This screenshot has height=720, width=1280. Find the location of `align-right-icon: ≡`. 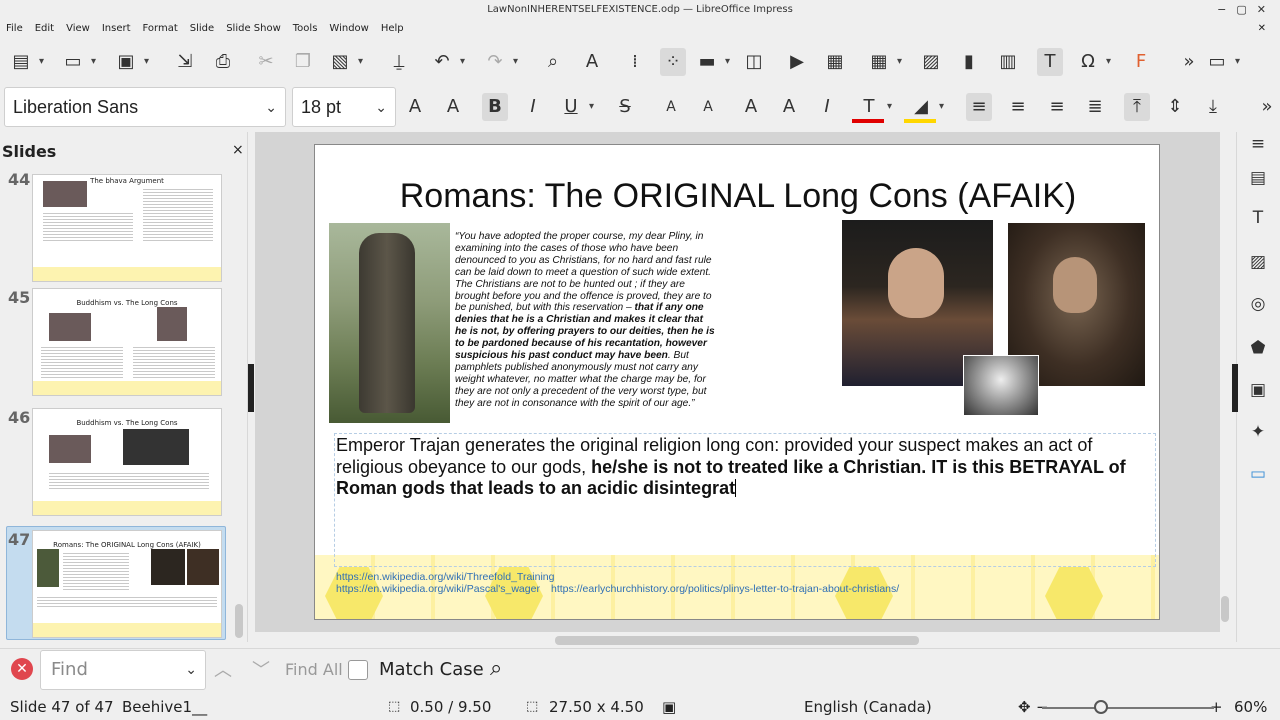

align-right-icon: ≡ is located at coordinates (1057, 107).